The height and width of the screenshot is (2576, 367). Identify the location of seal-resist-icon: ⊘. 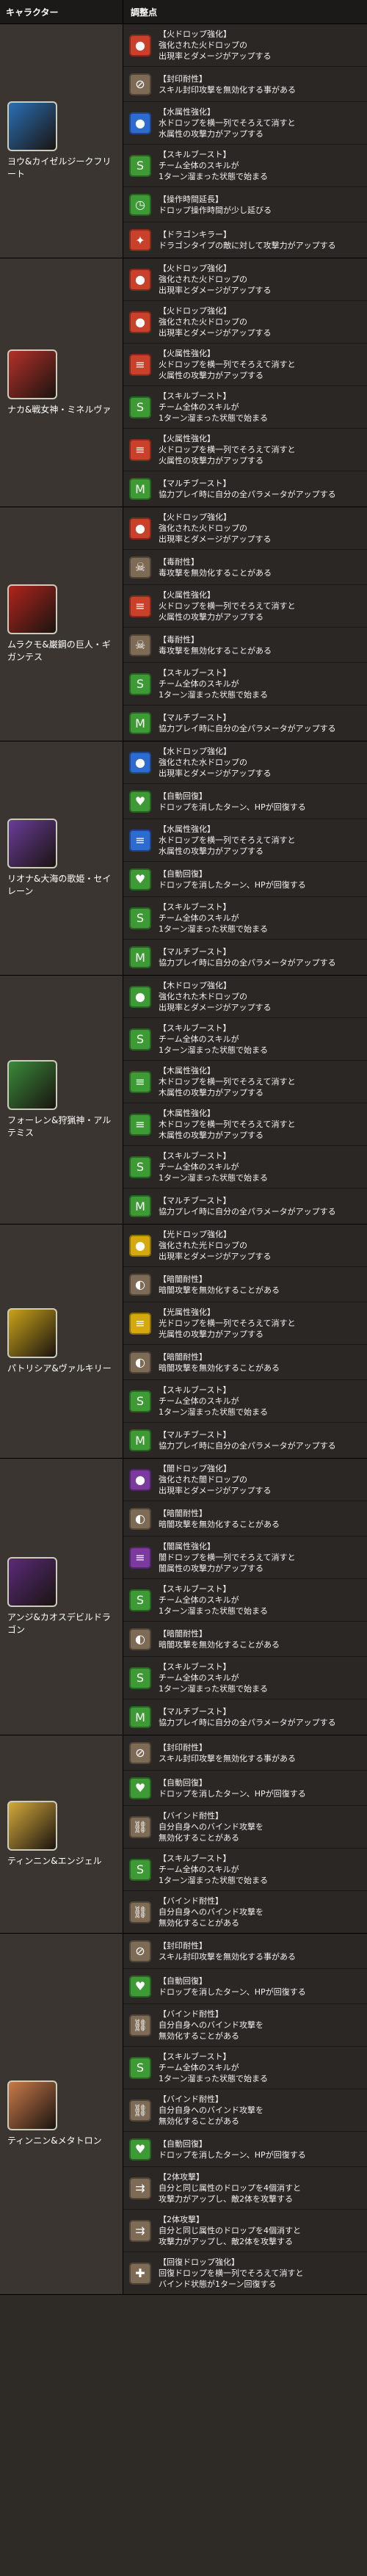
(140, 84).